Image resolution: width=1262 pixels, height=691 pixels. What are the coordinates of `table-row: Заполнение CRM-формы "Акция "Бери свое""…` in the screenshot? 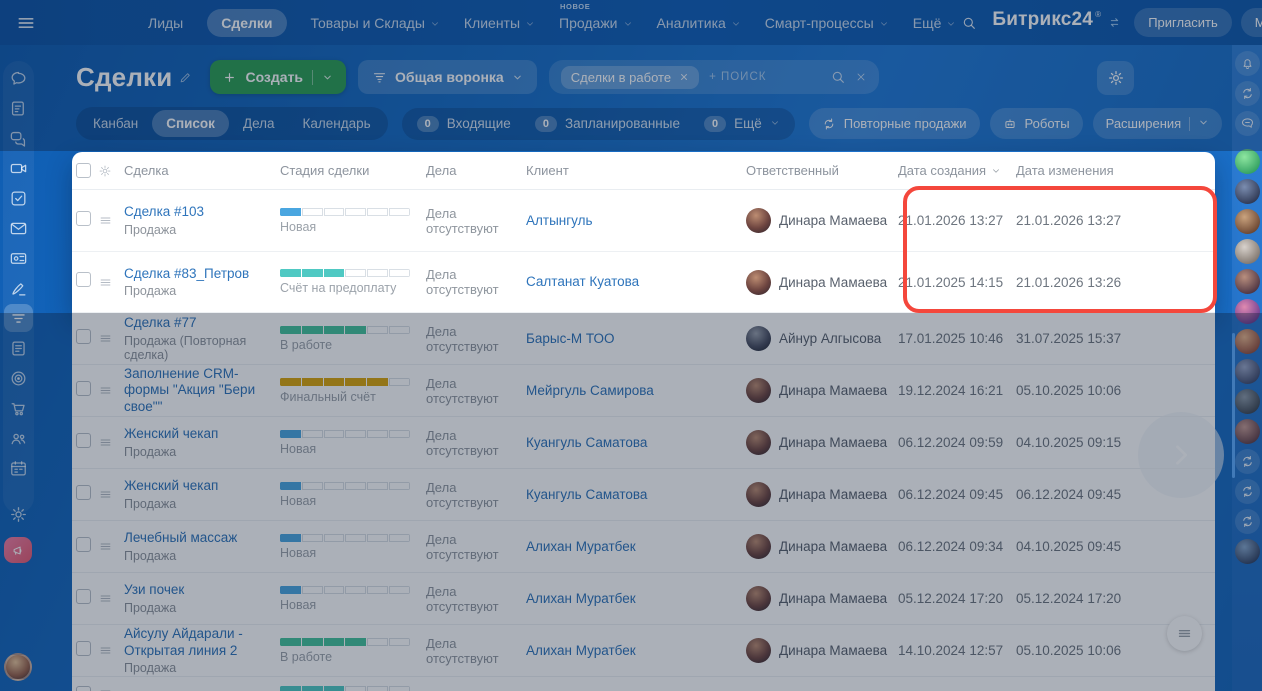 It's located at (643, 390).